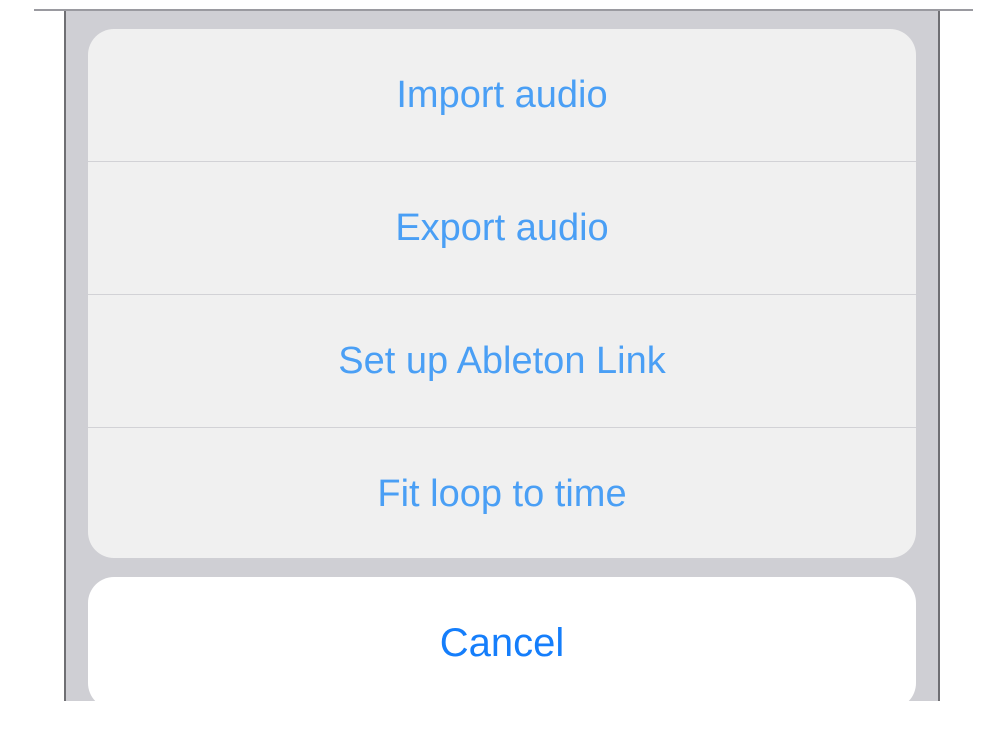  Describe the element at coordinates (502, 493) in the screenshot. I see `fit-loop-to-time-button: Fit loop to time` at that location.